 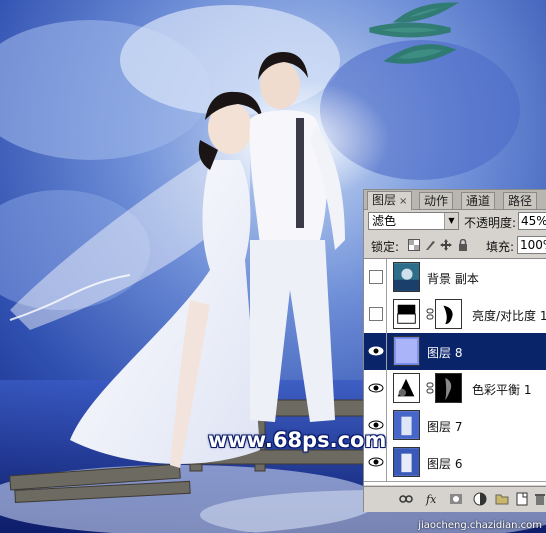 What do you see at coordinates (451, 221) in the screenshot?
I see `dropdown-arrow-icon: ▼` at bounding box center [451, 221].